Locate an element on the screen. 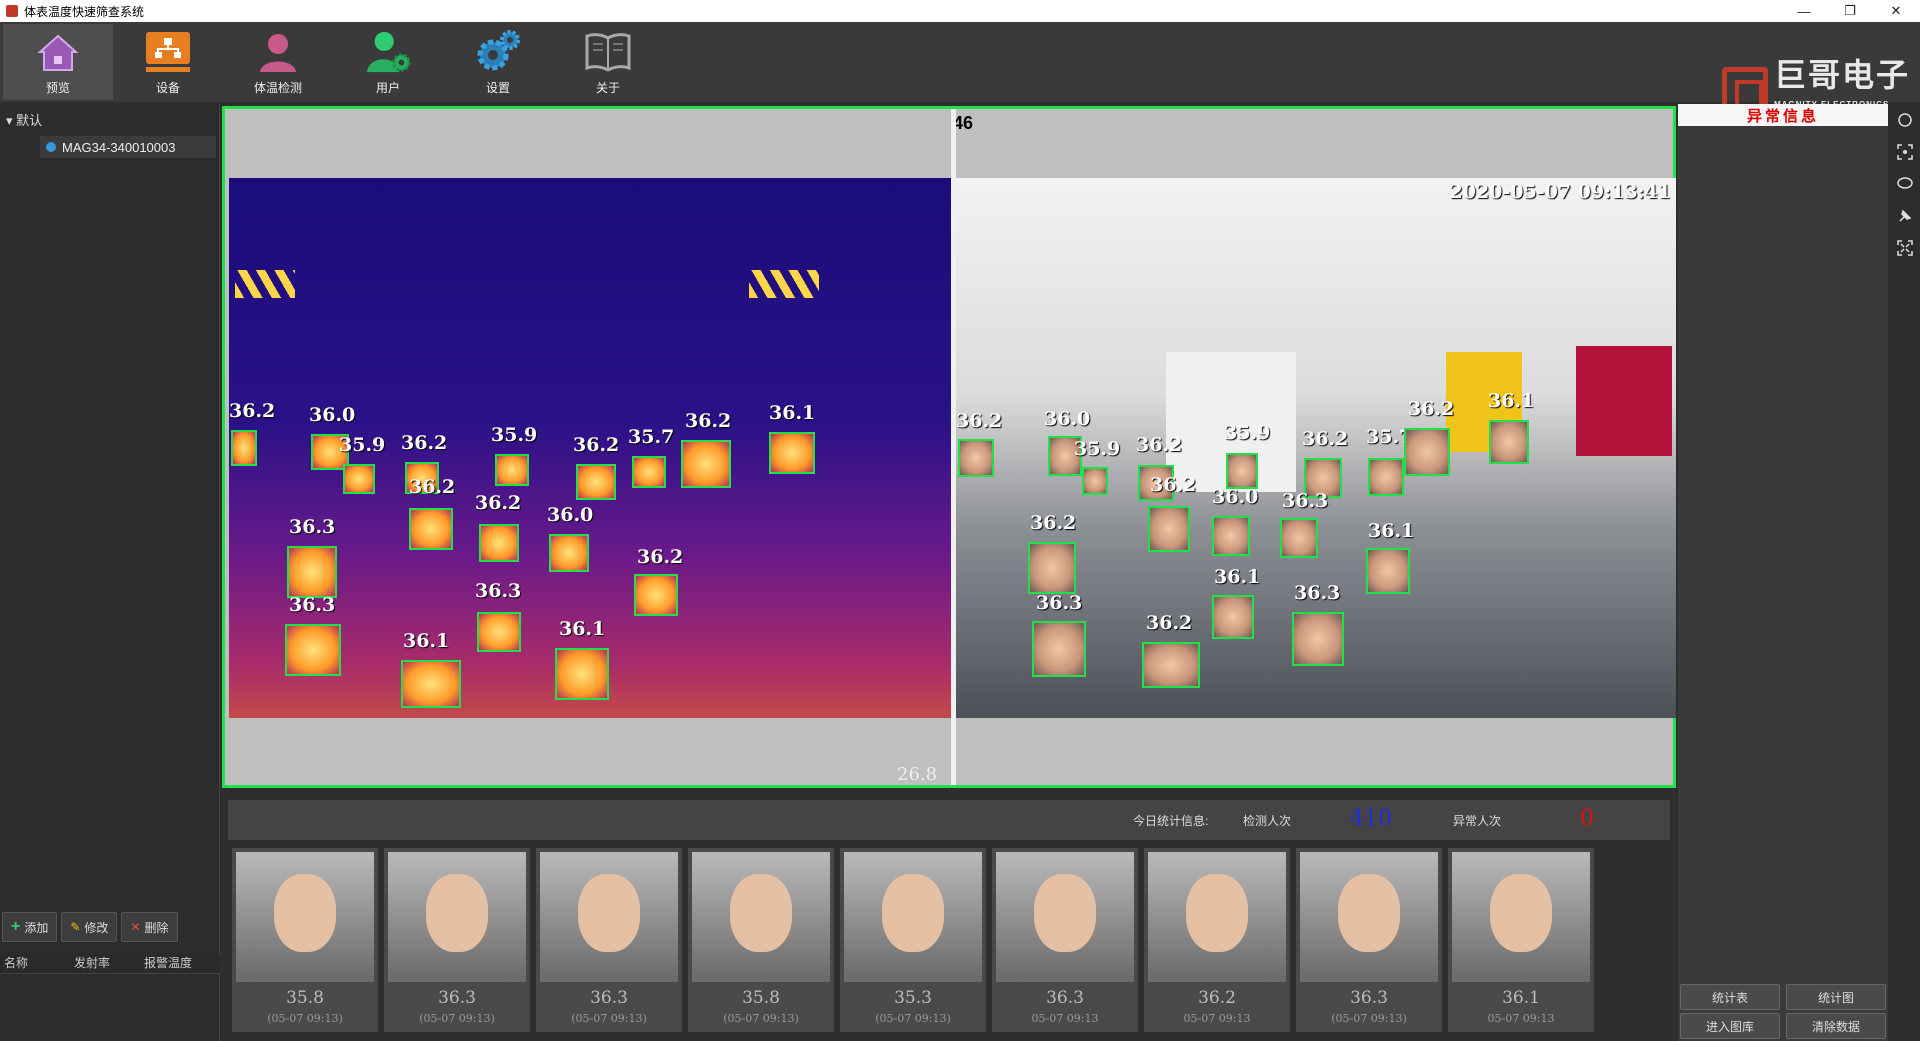 The image size is (1920, 1041). face-temp-label: 36.1 is located at coordinates (1391, 531).